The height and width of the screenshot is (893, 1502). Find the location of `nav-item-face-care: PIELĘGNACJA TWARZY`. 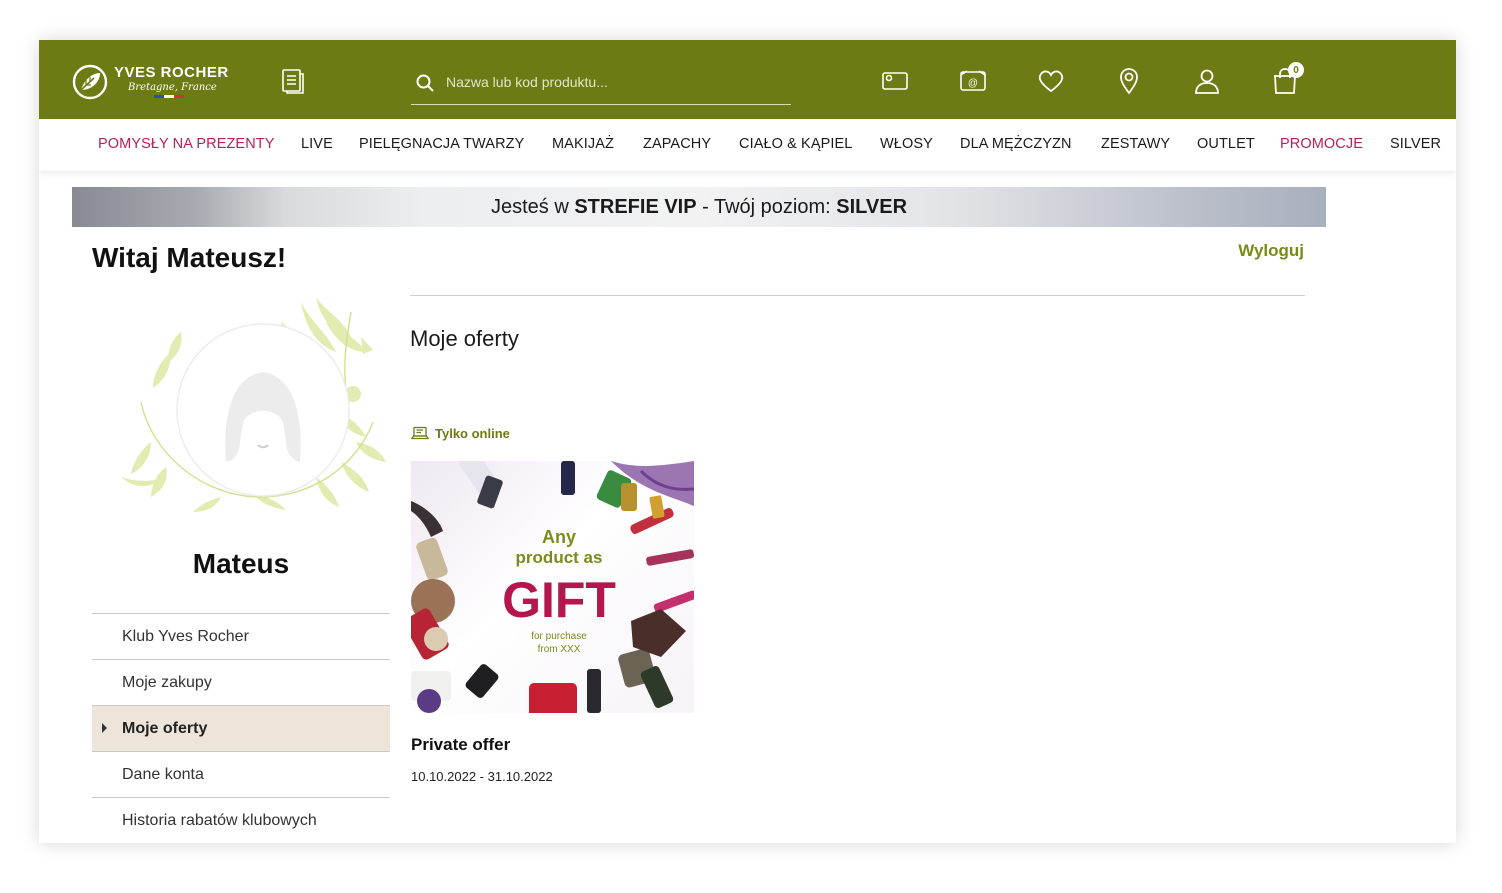

nav-item-face-care: PIELĘGNACJA TWARZY is located at coordinates (441, 144).